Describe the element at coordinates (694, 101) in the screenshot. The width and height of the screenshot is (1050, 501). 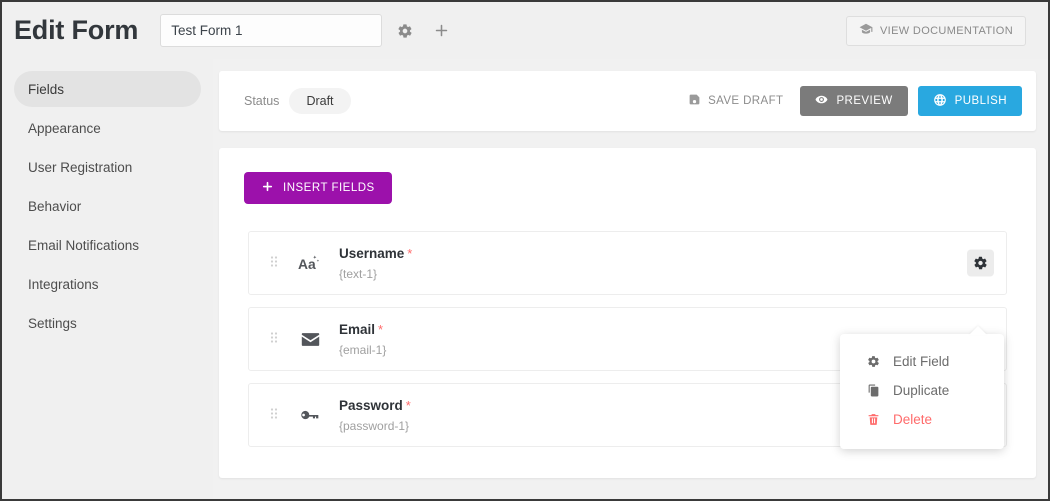
I see `floppy-disk-icon` at that location.